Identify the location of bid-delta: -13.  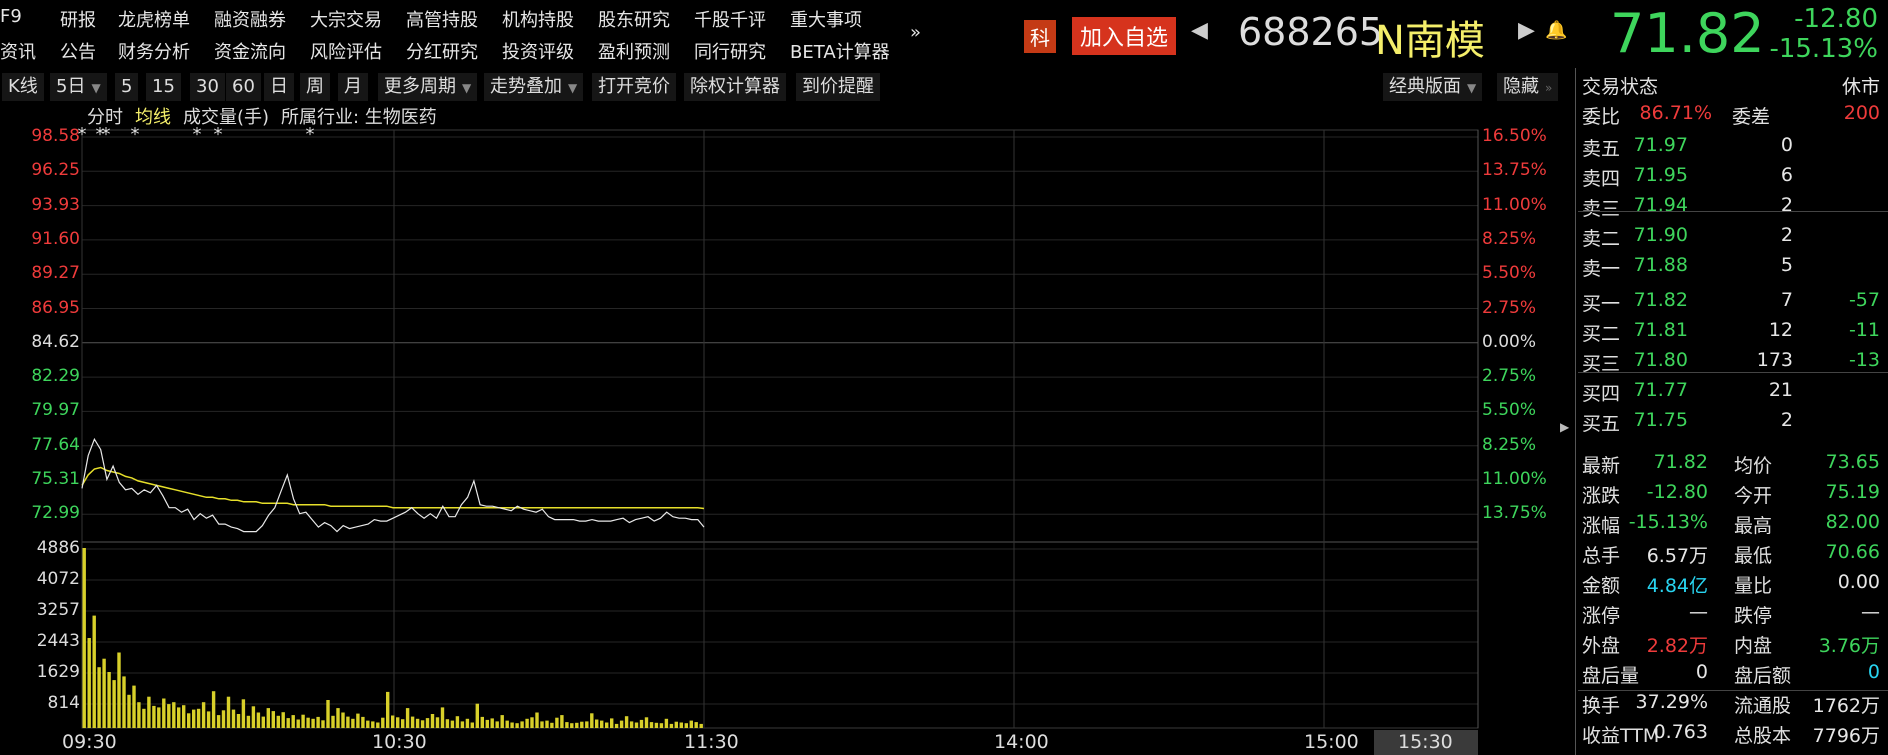
(1864, 360).